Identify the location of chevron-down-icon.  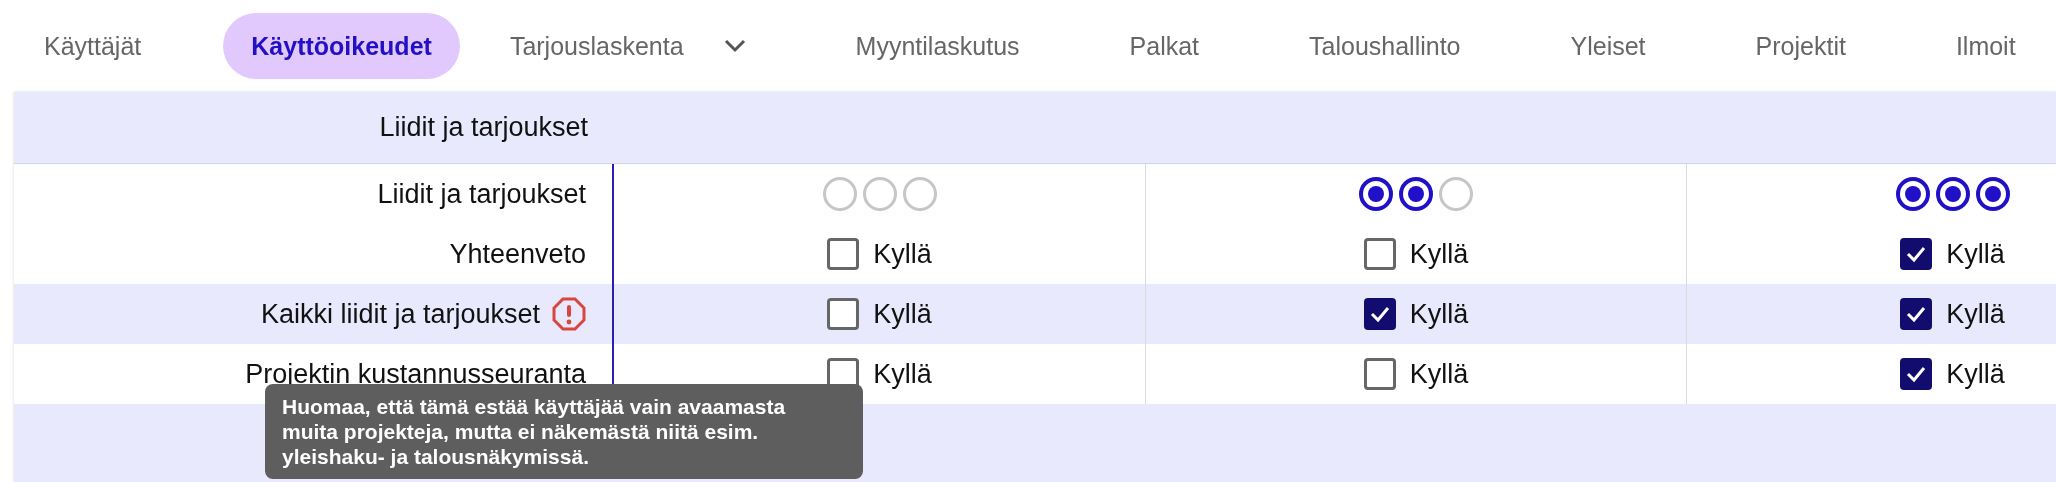
(734, 46).